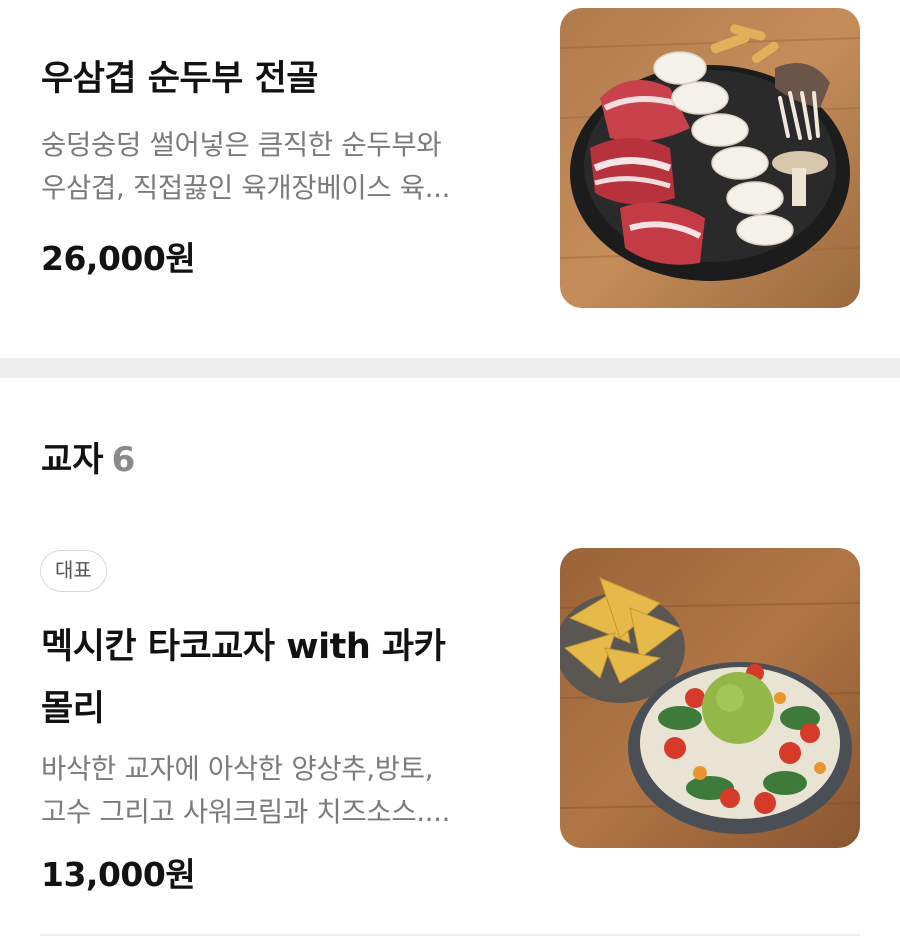 The width and height of the screenshot is (900, 938). I want to click on section-count: 6, so click(123, 460).